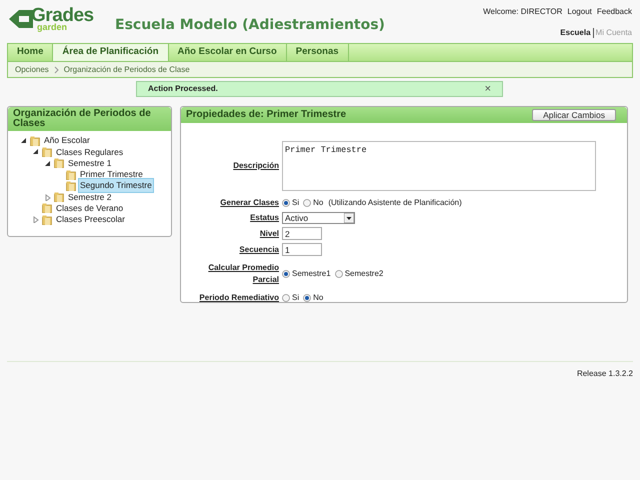 This screenshot has width=640, height=480. Describe the element at coordinates (259, 249) in the screenshot. I see `field-label: Secuencia` at that location.